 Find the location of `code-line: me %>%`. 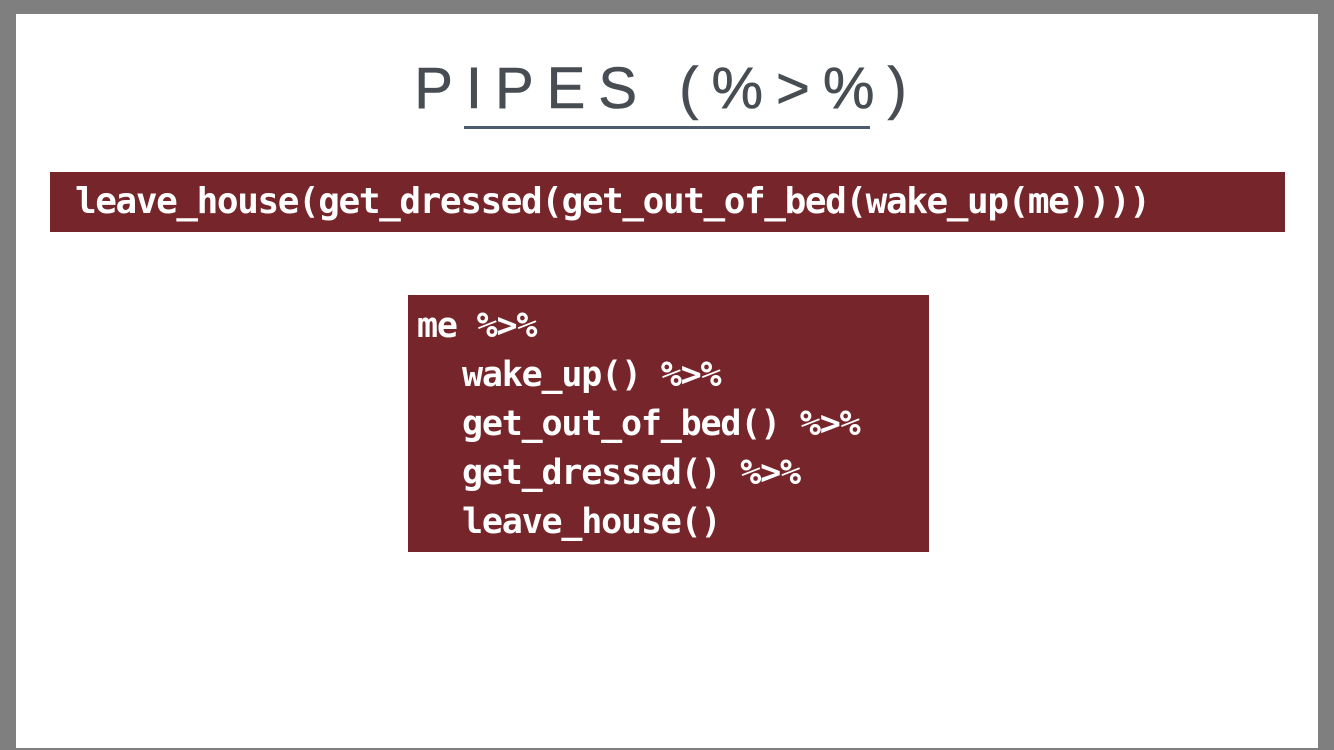

code-line: me %>% is located at coordinates (477, 326).